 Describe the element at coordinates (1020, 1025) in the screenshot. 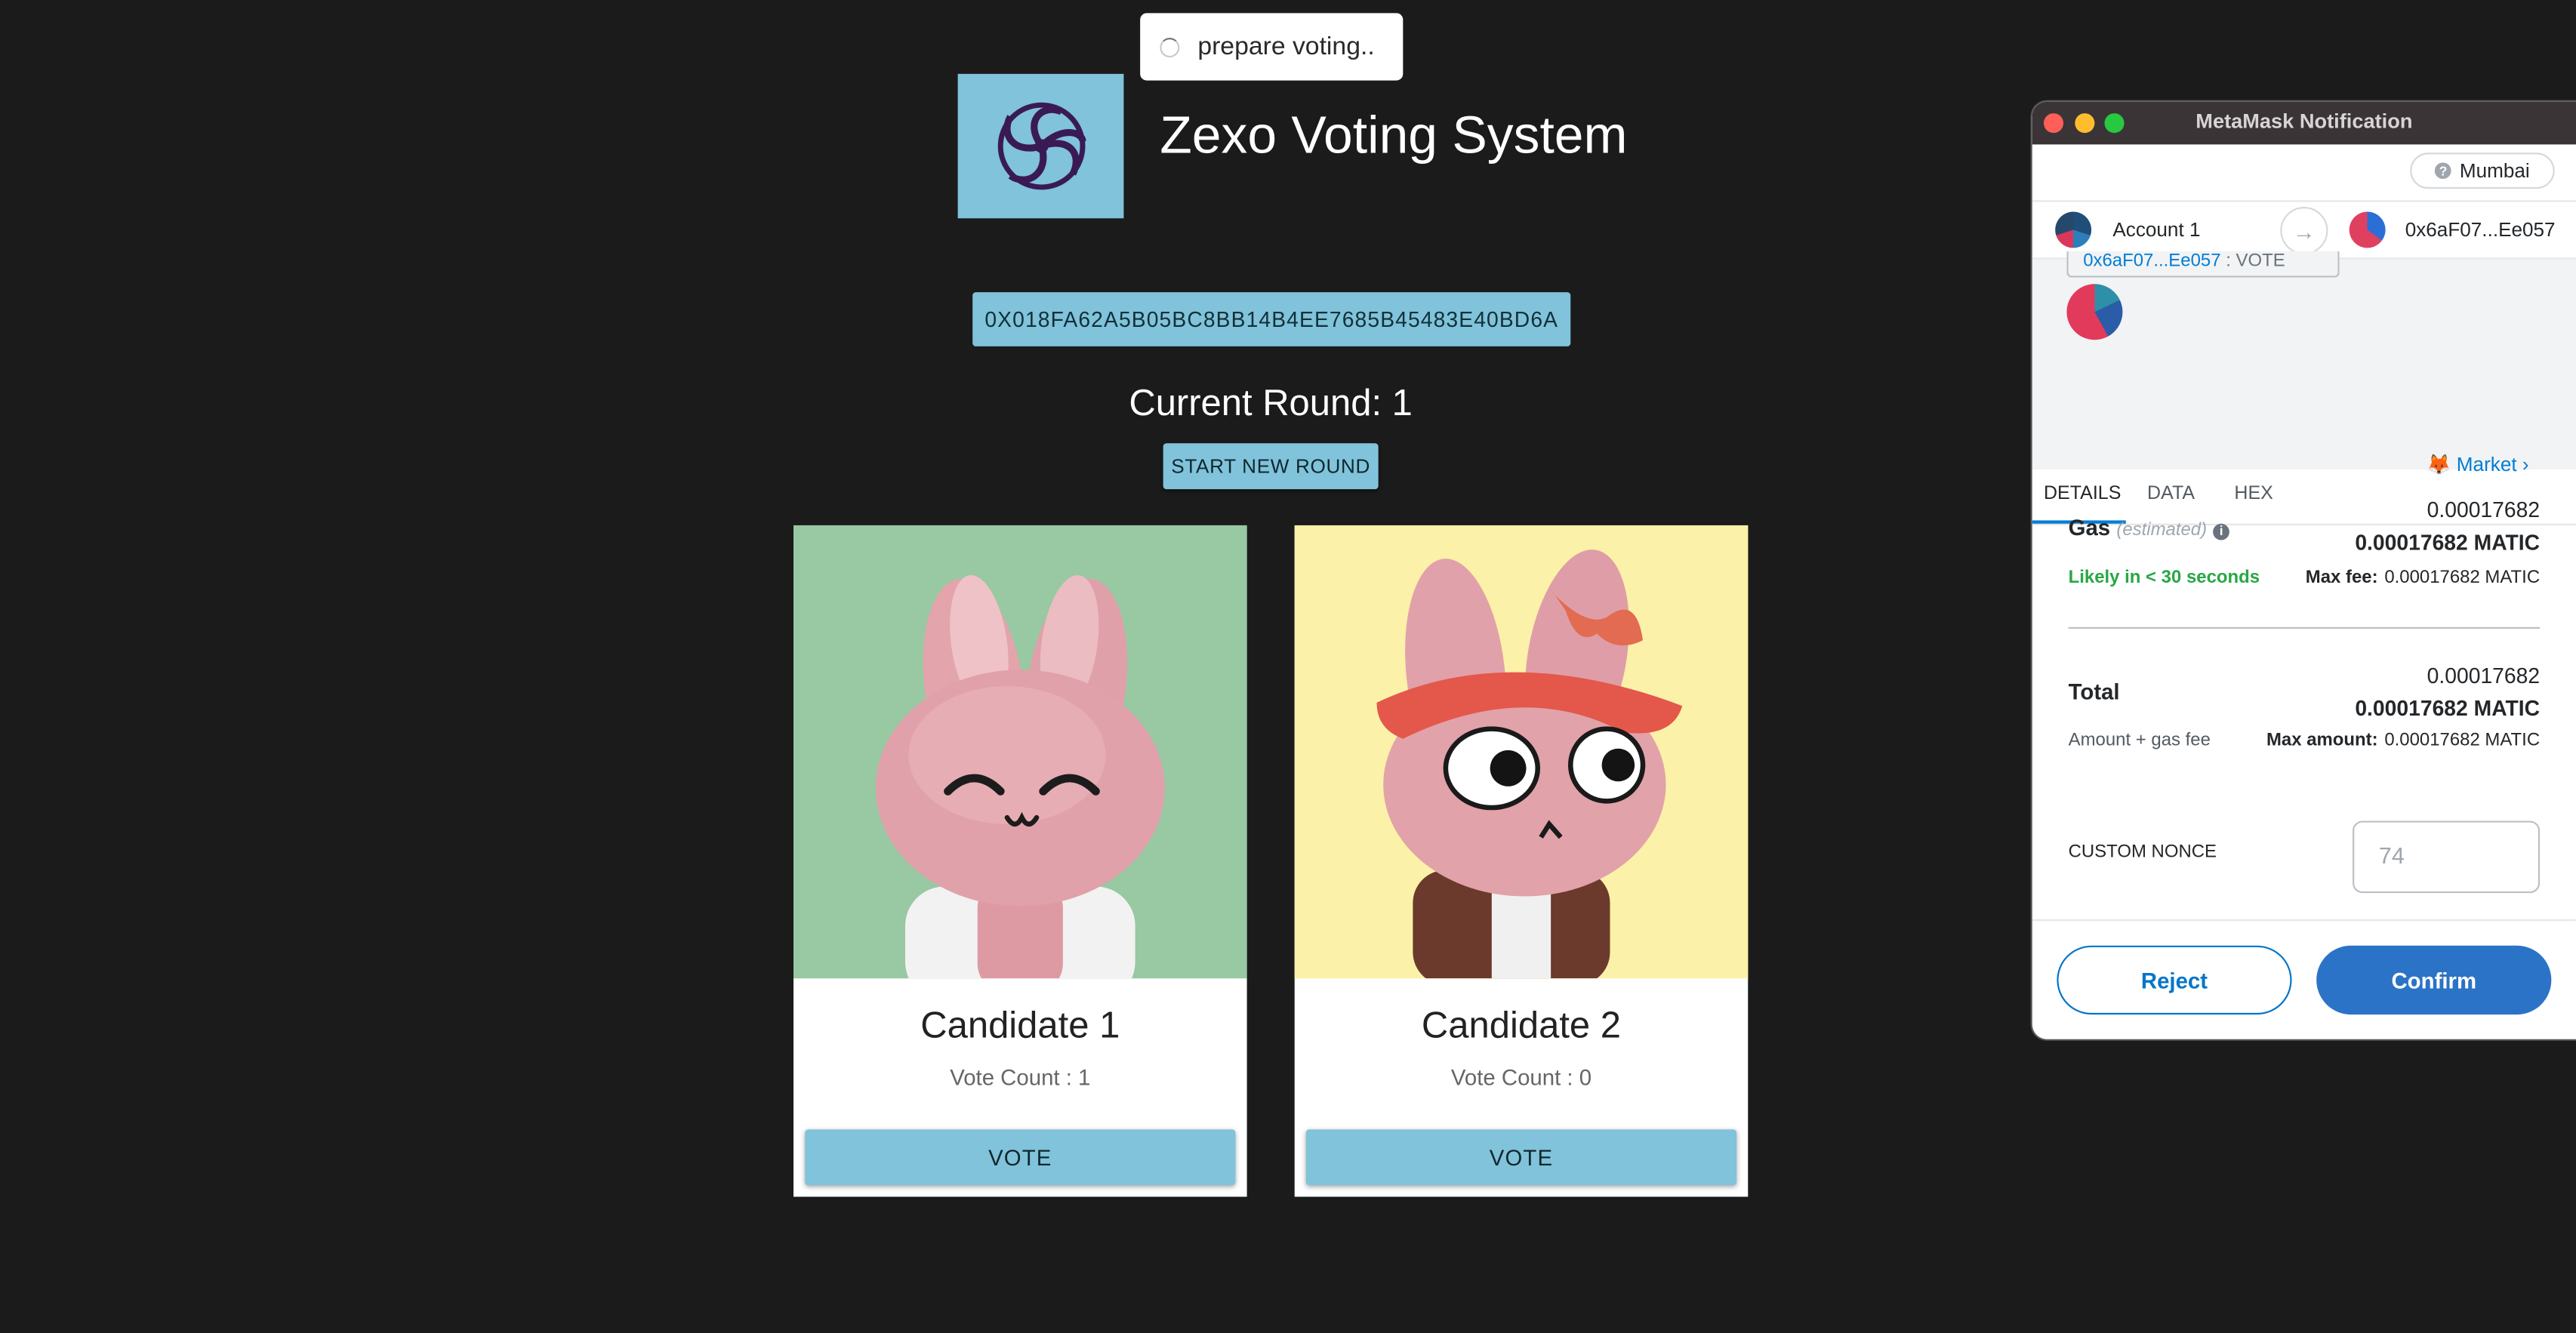

I see `candidate-1-name: Candidate 1` at that location.